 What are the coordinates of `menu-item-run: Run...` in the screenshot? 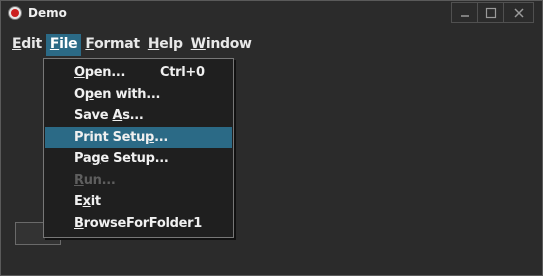 It's located at (138, 181).